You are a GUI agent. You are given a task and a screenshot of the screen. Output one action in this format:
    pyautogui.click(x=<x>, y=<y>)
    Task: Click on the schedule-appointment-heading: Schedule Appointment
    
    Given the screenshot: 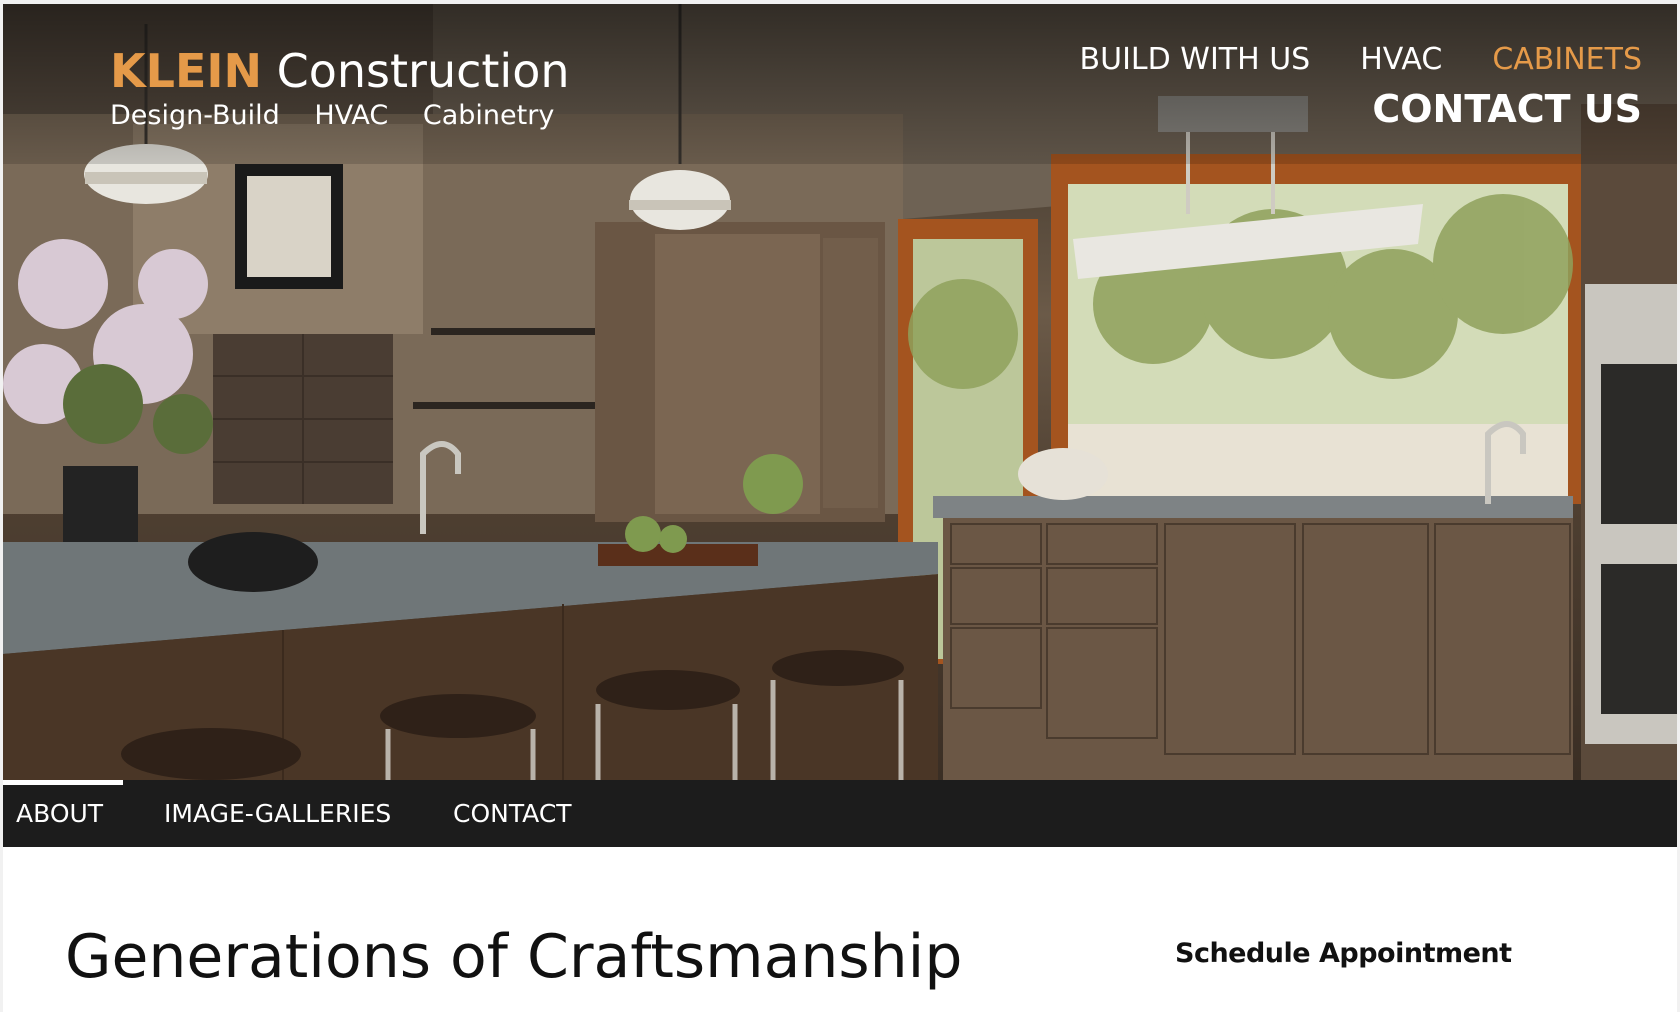 What is the action you would take?
    pyautogui.click(x=1343, y=953)
    